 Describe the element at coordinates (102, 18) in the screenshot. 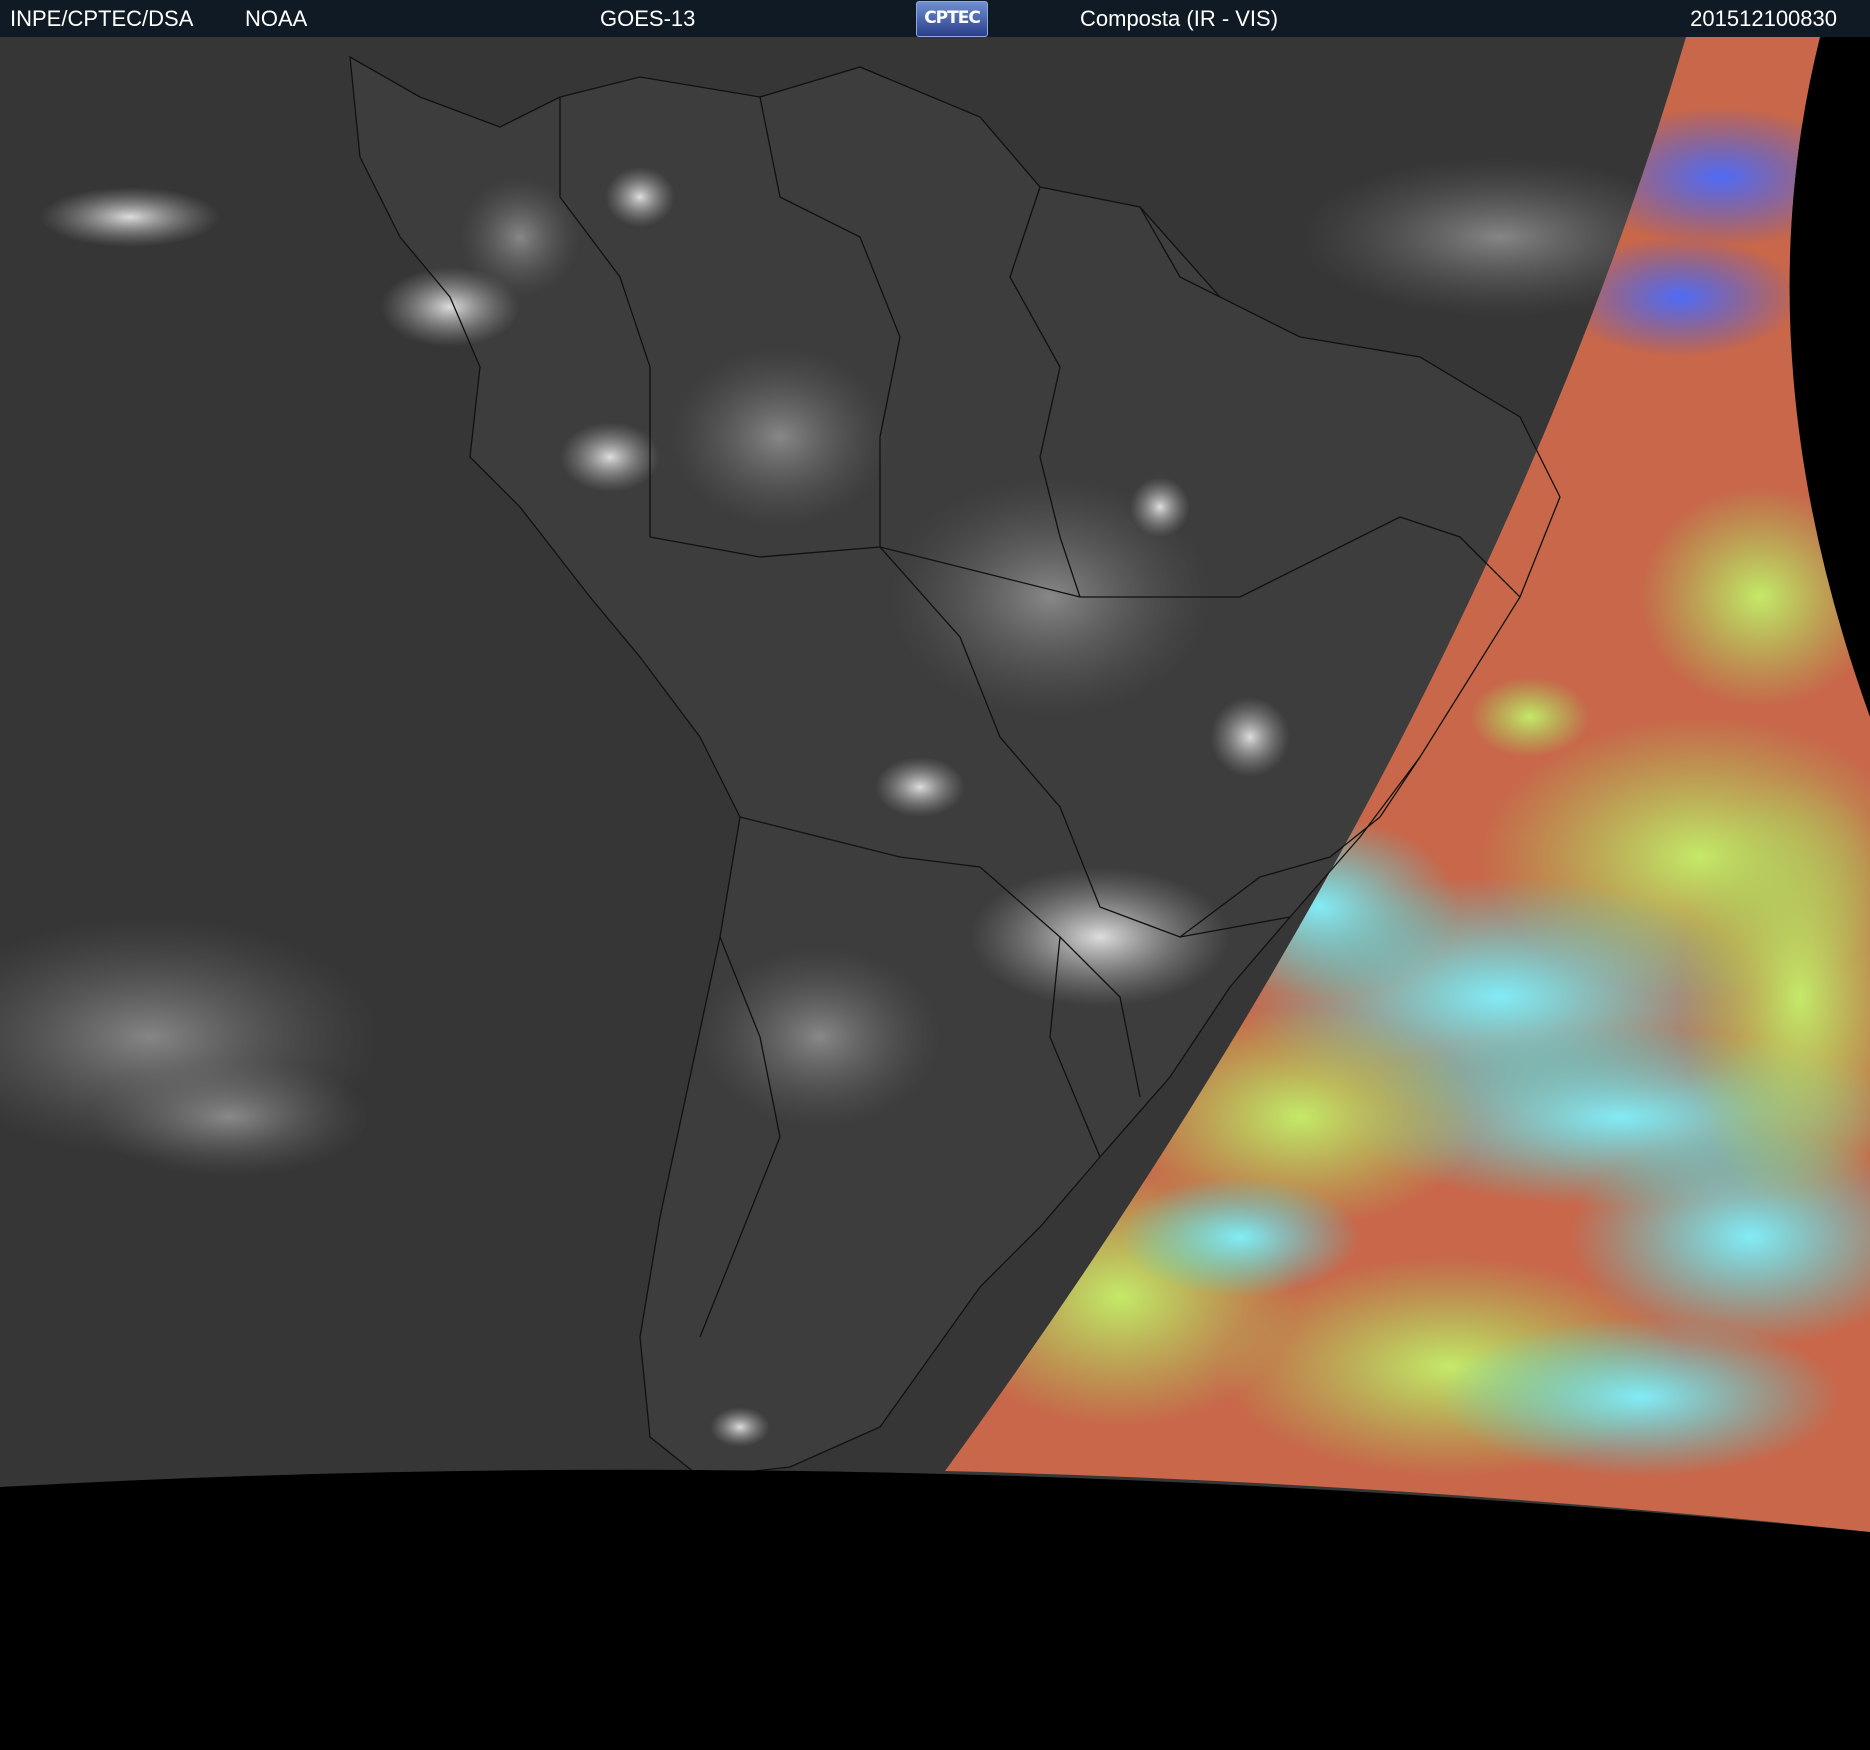

I see `organization-label: INPE/CPTEC/DSA` at that location.